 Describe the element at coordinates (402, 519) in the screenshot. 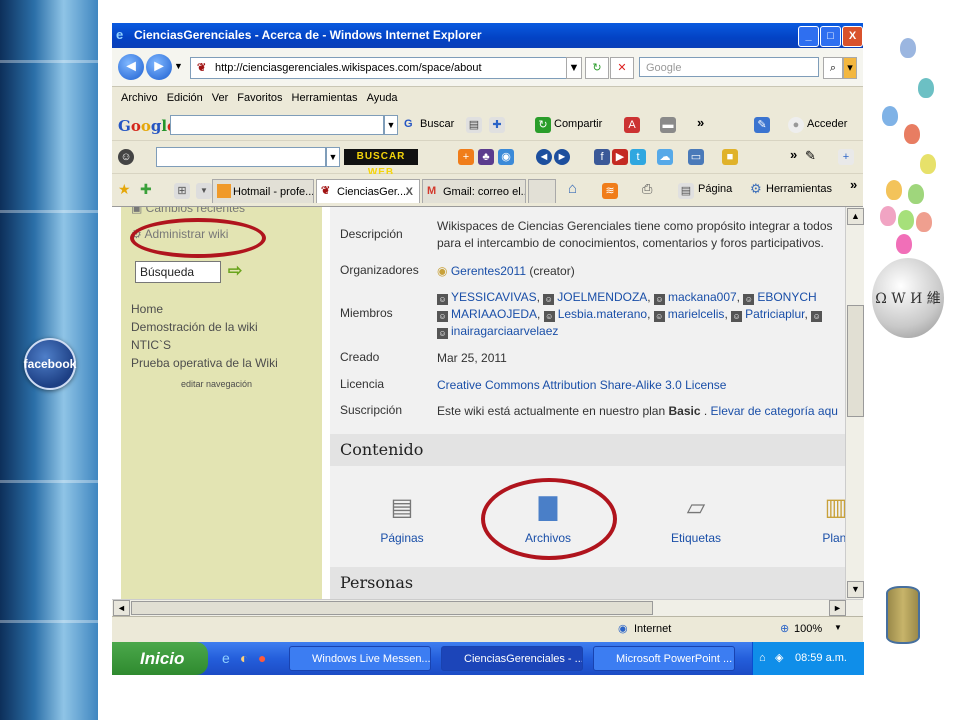

I see `paginas-card: ▤ Páginas` at that location.